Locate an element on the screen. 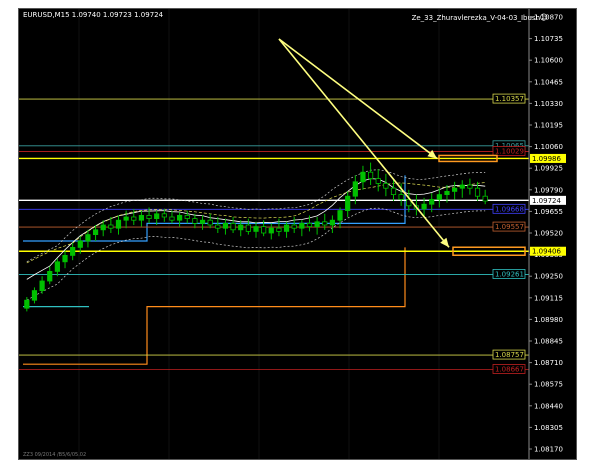  price-tick-label: 1.08440 is located at coordinates (548, 406).